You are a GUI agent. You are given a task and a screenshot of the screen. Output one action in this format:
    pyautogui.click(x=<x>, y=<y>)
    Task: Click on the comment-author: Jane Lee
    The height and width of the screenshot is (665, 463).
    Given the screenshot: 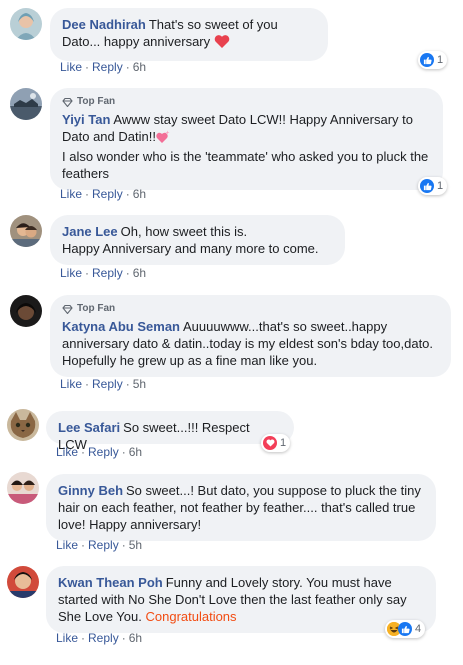 What is the action you would take?
    pyautogui.click(x=90, y=231)
    